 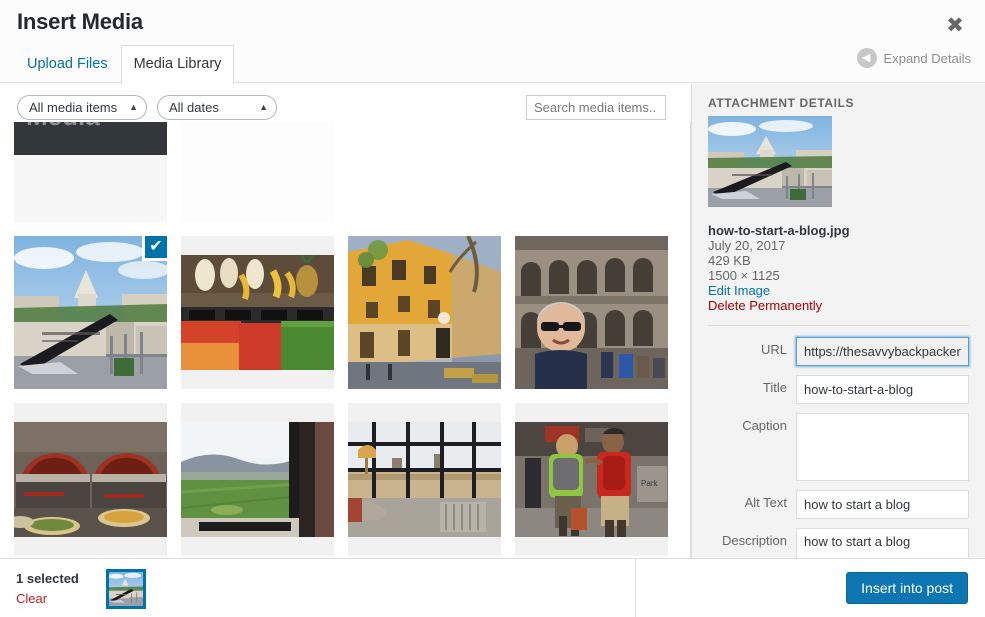 What do you see at coordinates (177, 64) in the screenshot?
I see `tab-media-library: Media Library` at bounding box center [177, 64].